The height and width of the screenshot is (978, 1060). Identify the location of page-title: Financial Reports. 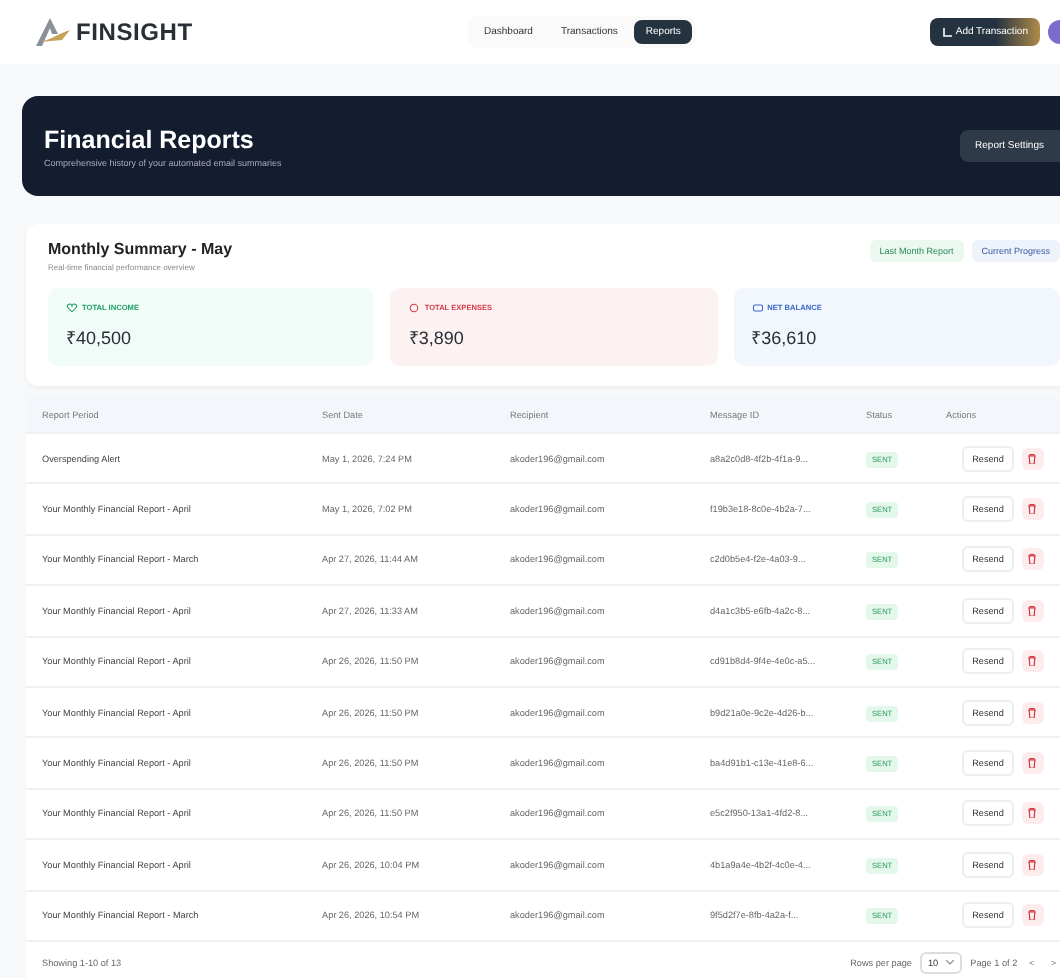
(150, 139).